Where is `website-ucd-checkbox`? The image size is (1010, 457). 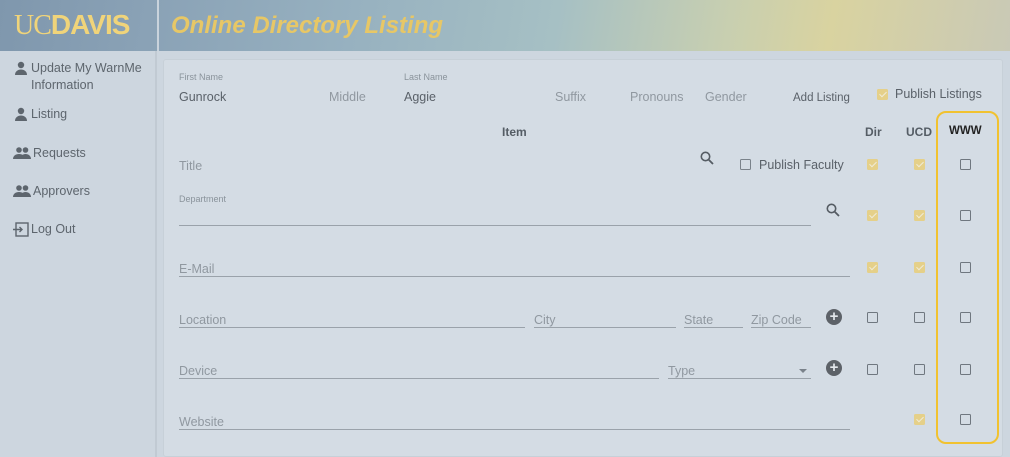
website-ucd-checkbox is located at coordinates (919, 419).